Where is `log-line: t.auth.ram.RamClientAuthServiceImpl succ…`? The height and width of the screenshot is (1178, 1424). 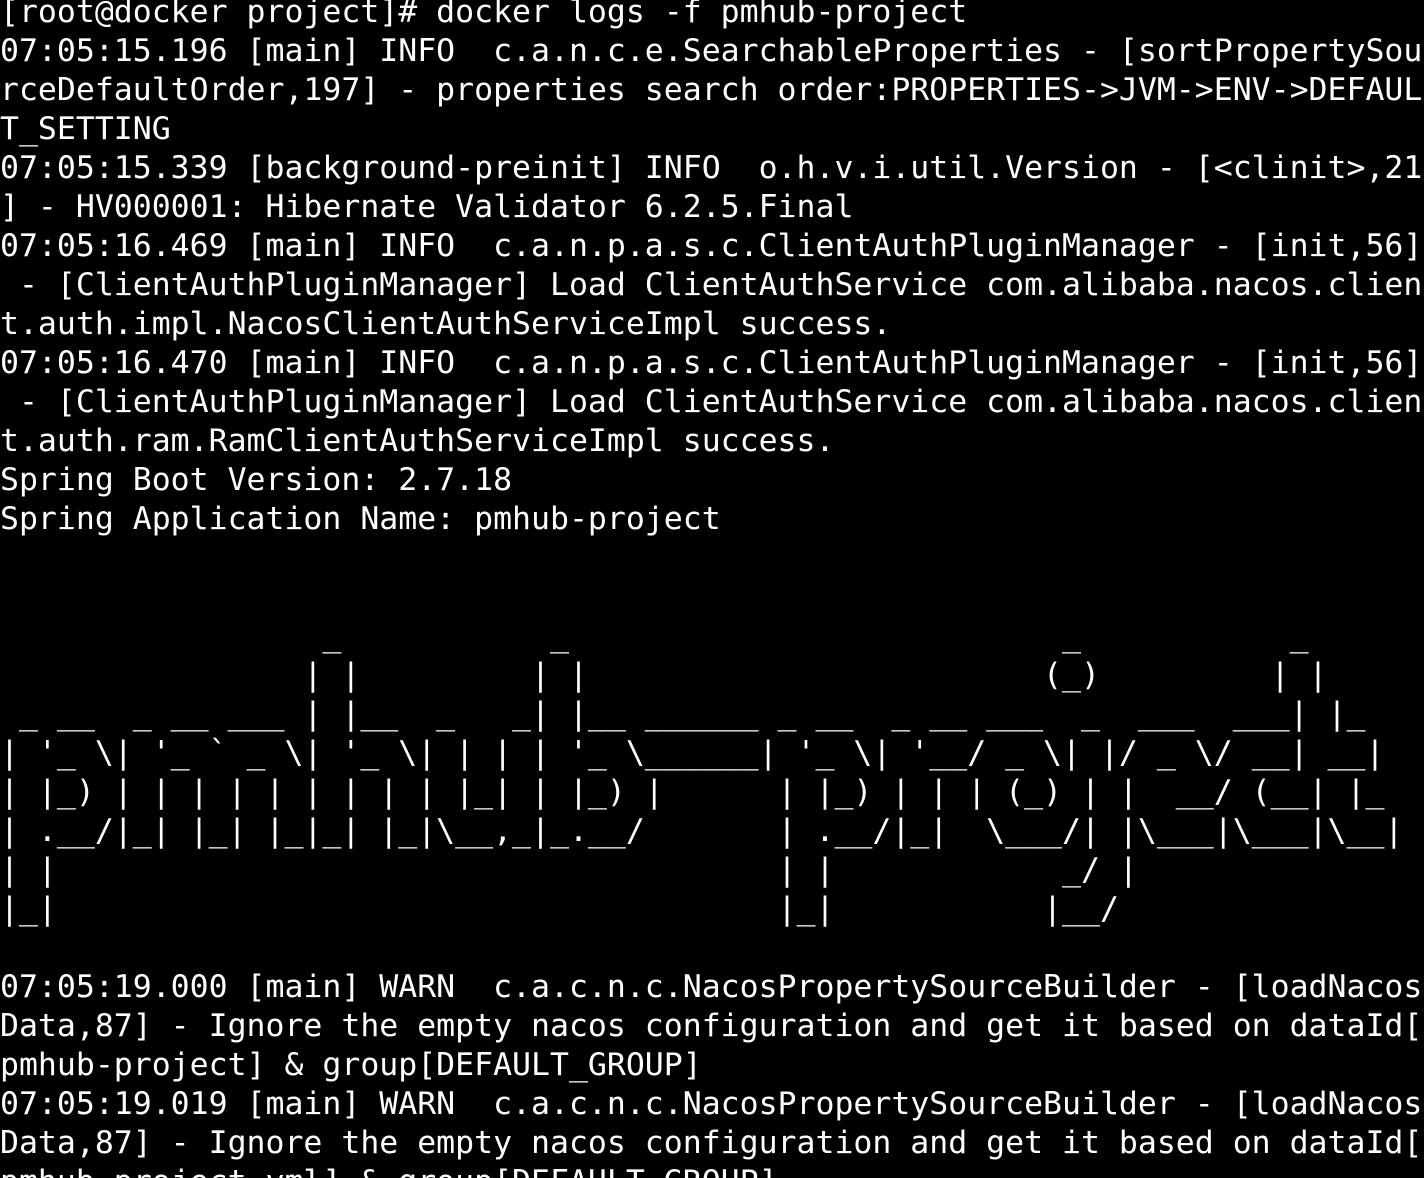 log-line: t.auth.ram.RamClientAuthServiceImpl succ… is located at coordinates (417, 441).